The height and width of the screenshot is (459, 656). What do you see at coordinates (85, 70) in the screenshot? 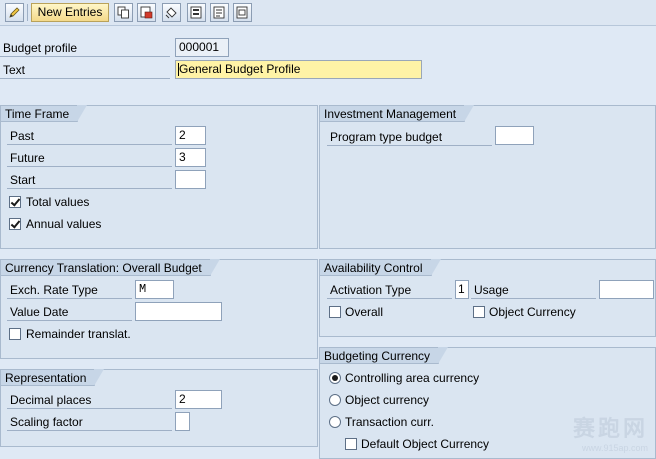
I see `text-label: Text` at bounding box center [85, 70].